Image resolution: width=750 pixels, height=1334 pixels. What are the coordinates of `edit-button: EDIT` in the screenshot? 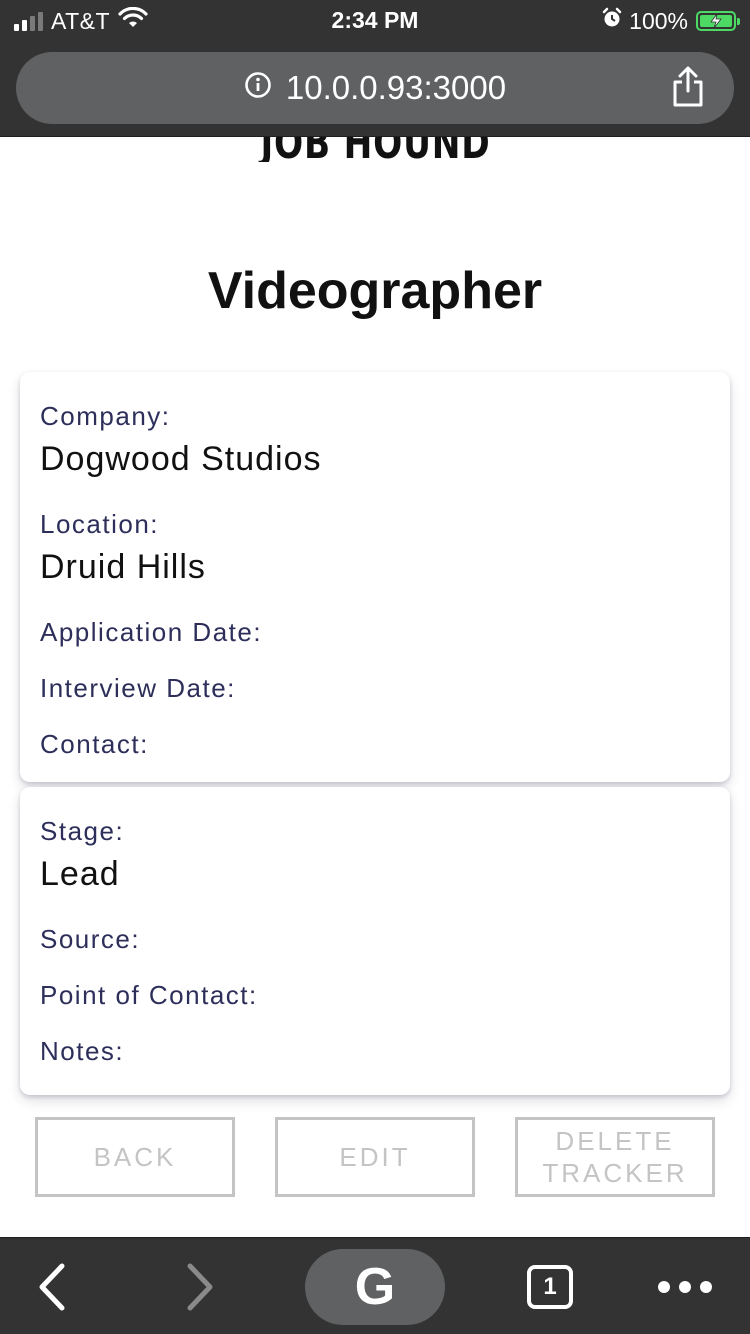 It's located at (375, 1157).